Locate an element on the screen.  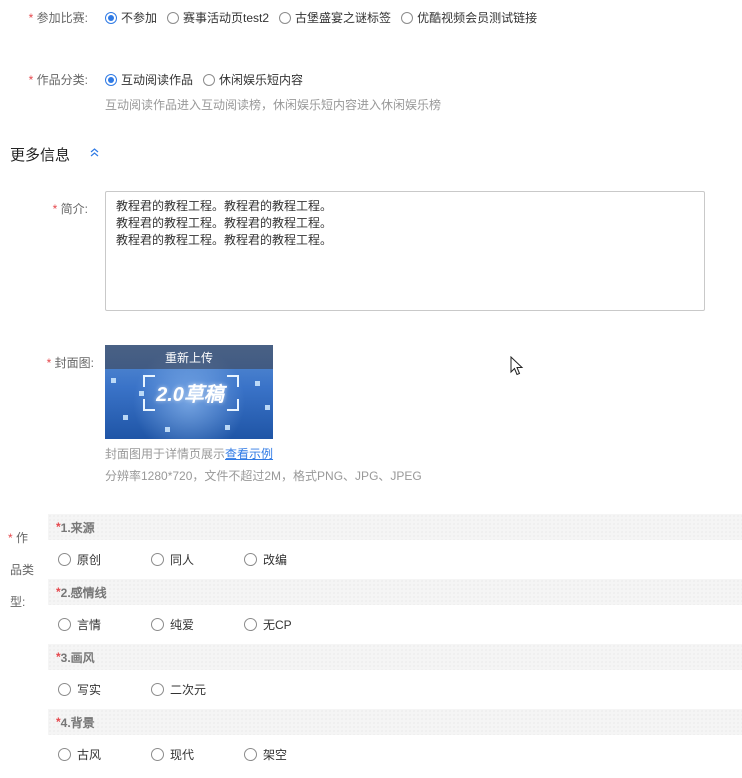
option-fictional: 架空 is located at coordinates (290, 754).